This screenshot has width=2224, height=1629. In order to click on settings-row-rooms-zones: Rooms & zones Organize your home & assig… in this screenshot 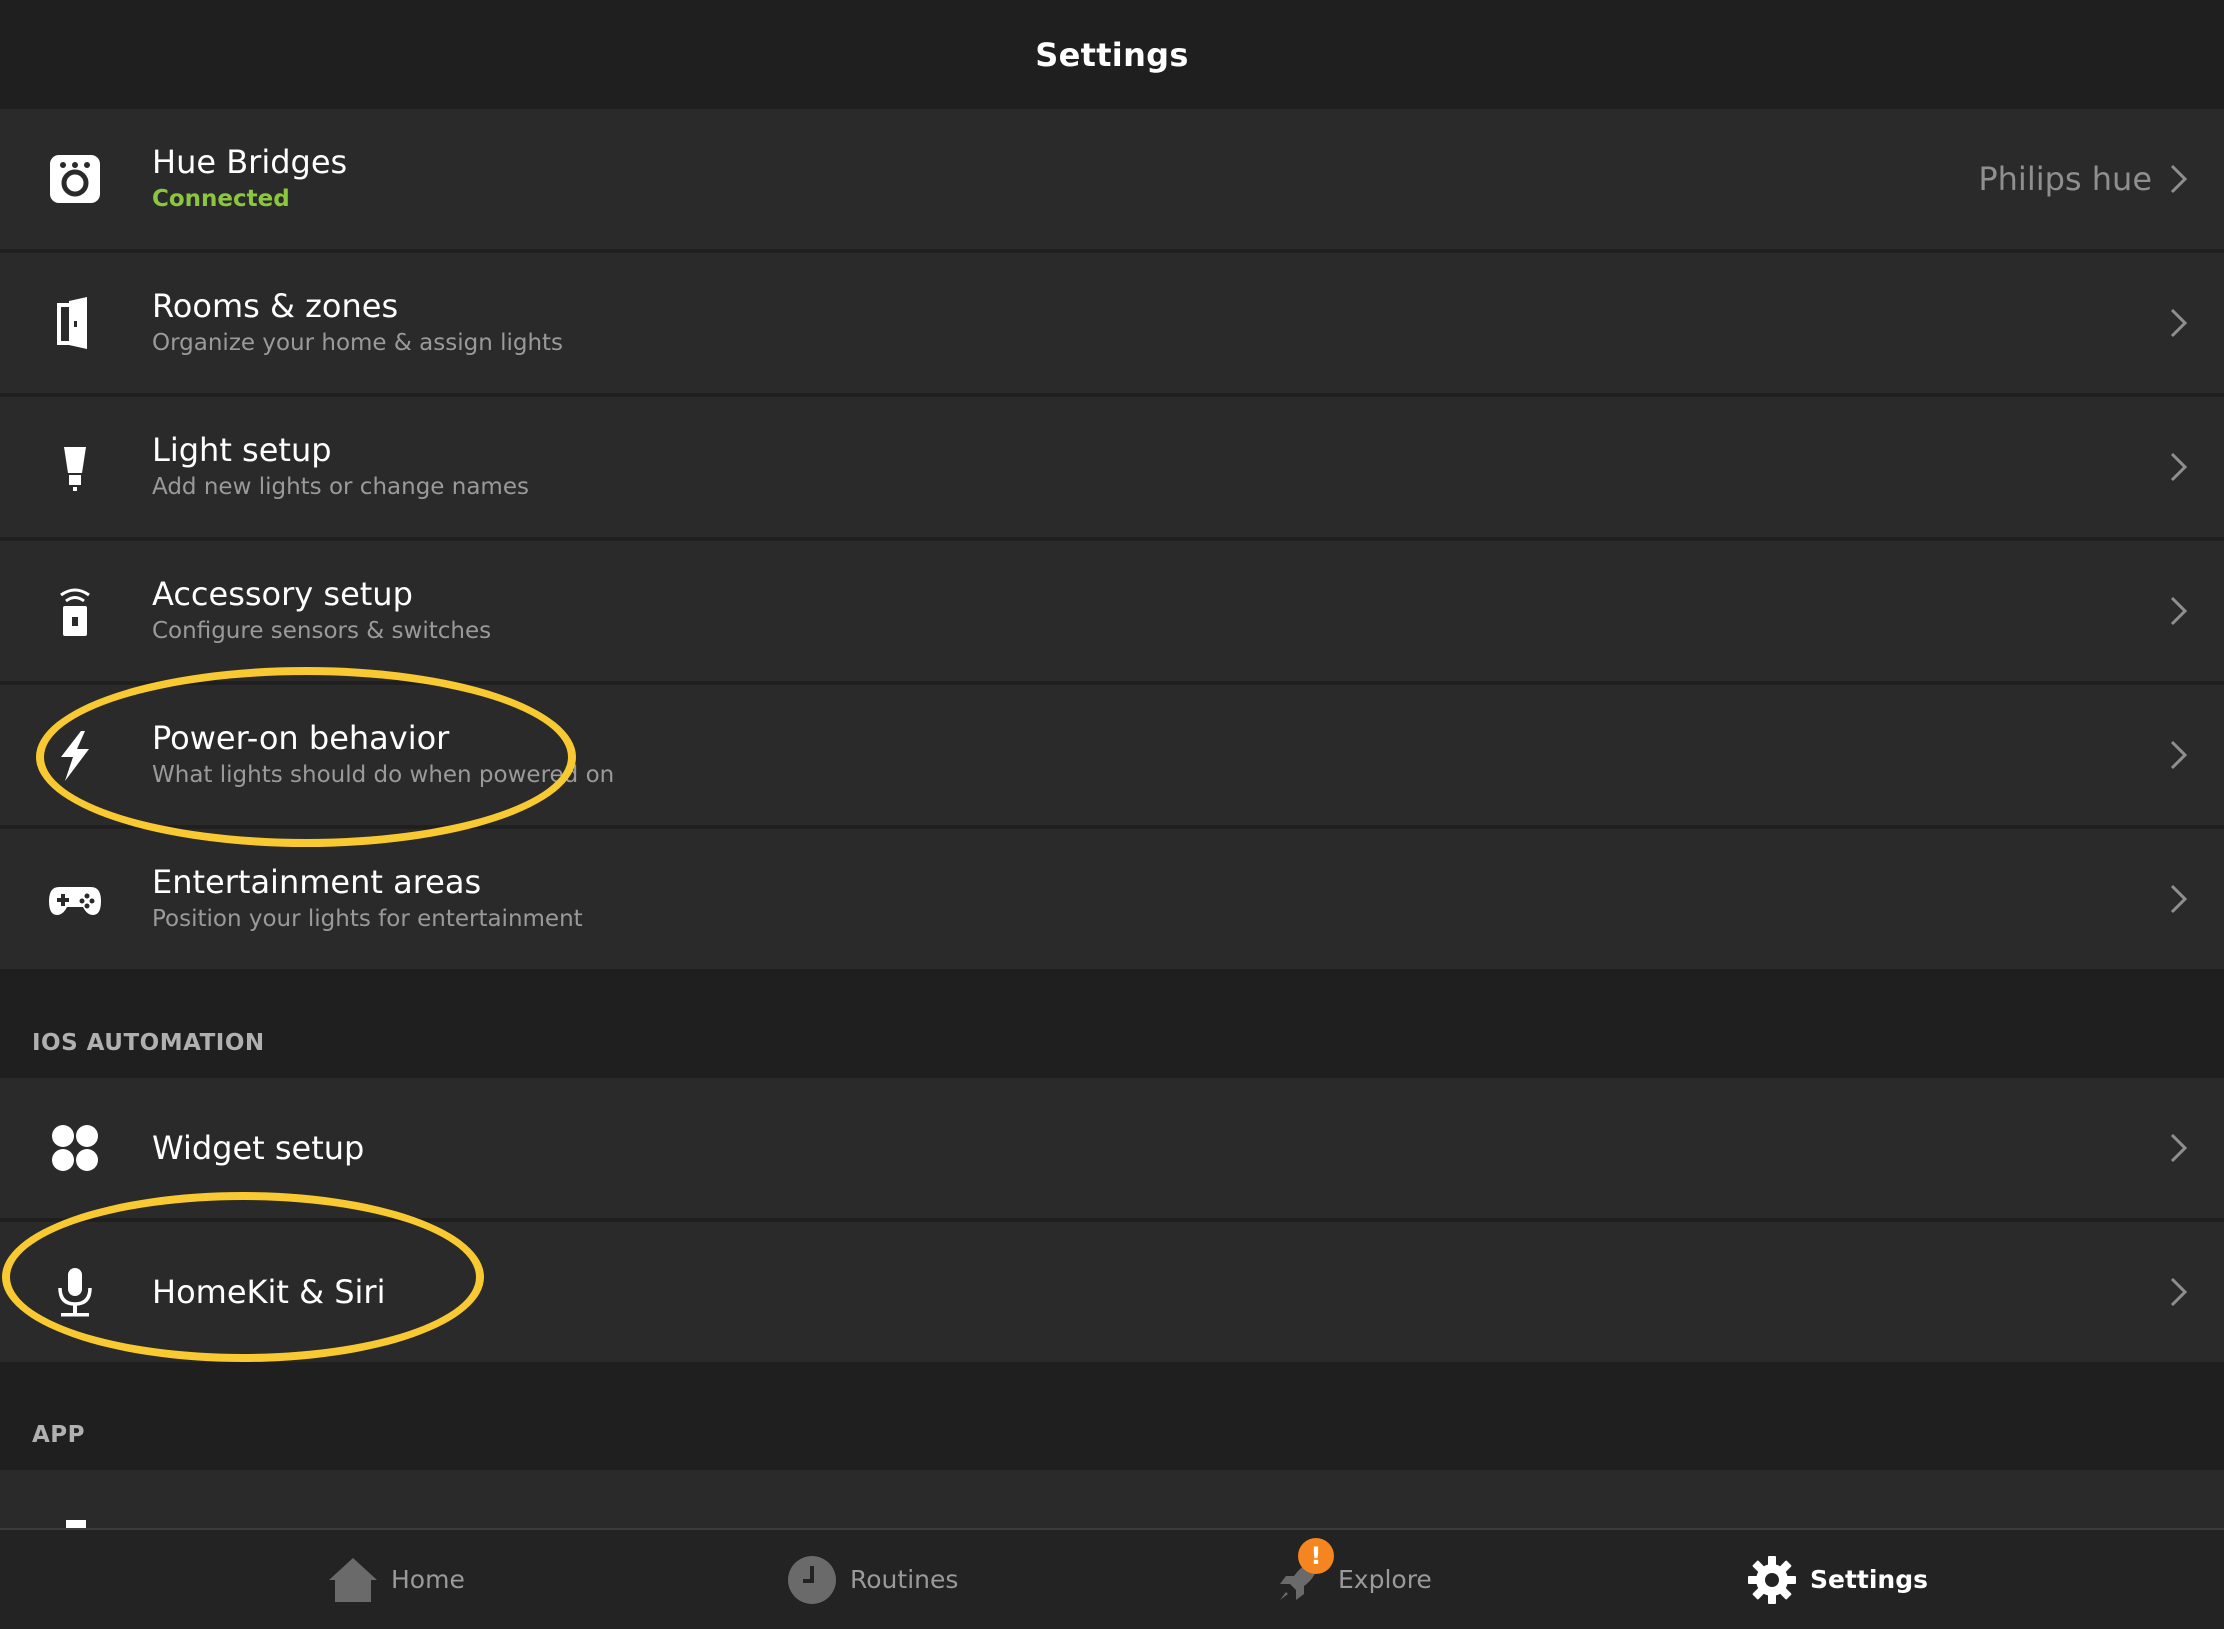, I will do `click(1112, 323)`.